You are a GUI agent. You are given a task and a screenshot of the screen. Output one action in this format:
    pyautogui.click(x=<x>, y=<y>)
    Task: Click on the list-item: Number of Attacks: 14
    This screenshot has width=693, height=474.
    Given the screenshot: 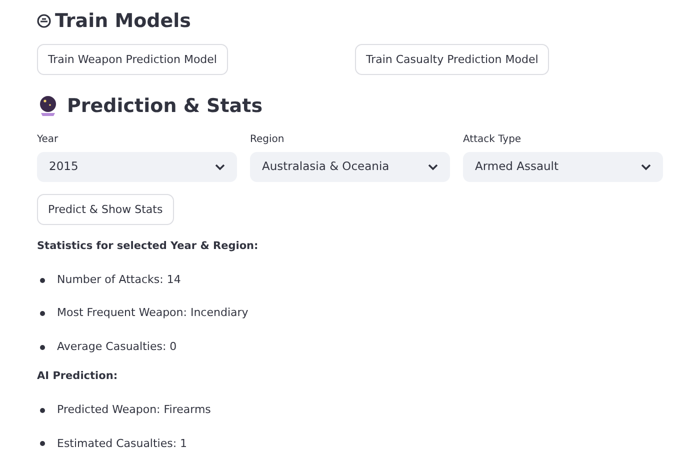 What is the action you would take?
    pyautogui.click(x=119, y=280)
    